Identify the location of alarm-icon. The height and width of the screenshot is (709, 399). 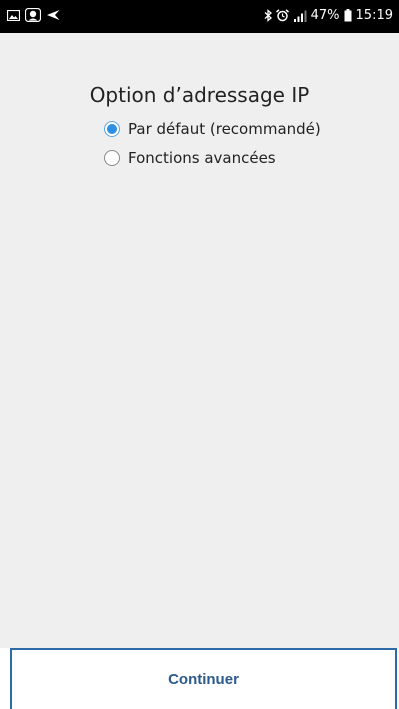
(282, 15).